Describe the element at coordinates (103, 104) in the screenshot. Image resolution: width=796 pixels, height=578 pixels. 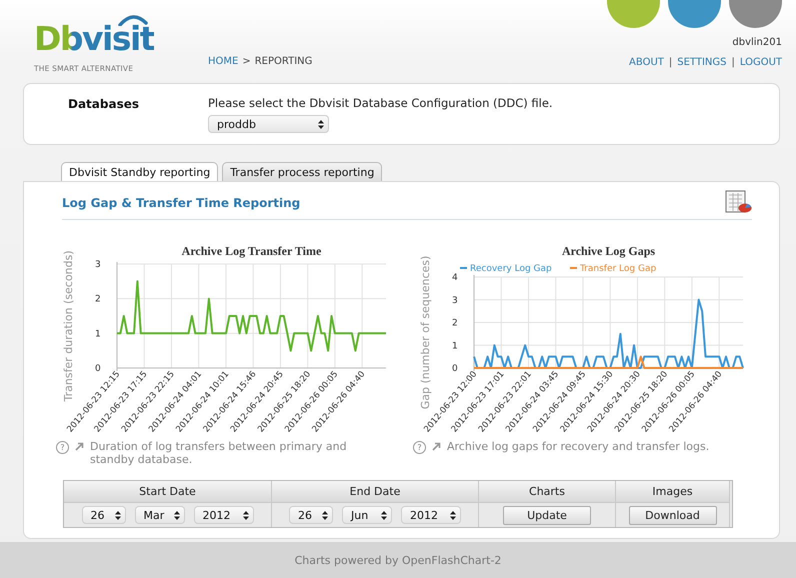
I see `databases-label: Databases` at that location.